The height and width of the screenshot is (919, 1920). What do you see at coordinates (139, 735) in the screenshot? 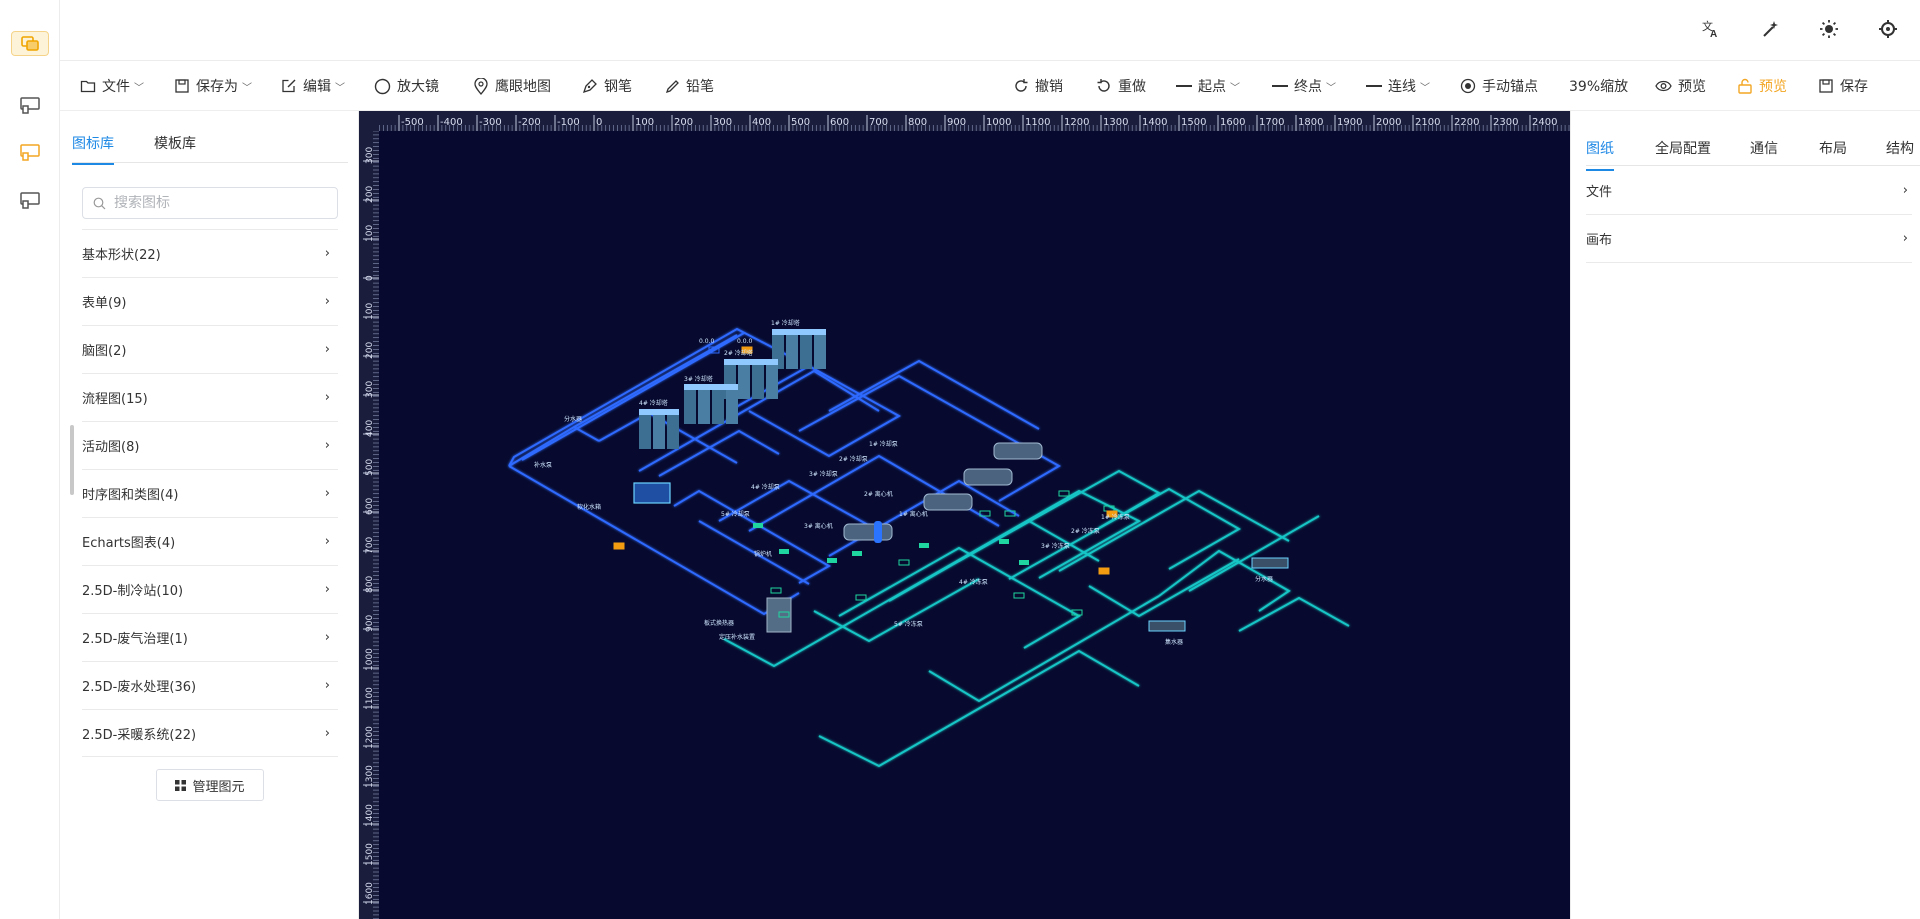
I see `category-label: 2.5D-采暖系统(22)` at bounding box center [139, 735].